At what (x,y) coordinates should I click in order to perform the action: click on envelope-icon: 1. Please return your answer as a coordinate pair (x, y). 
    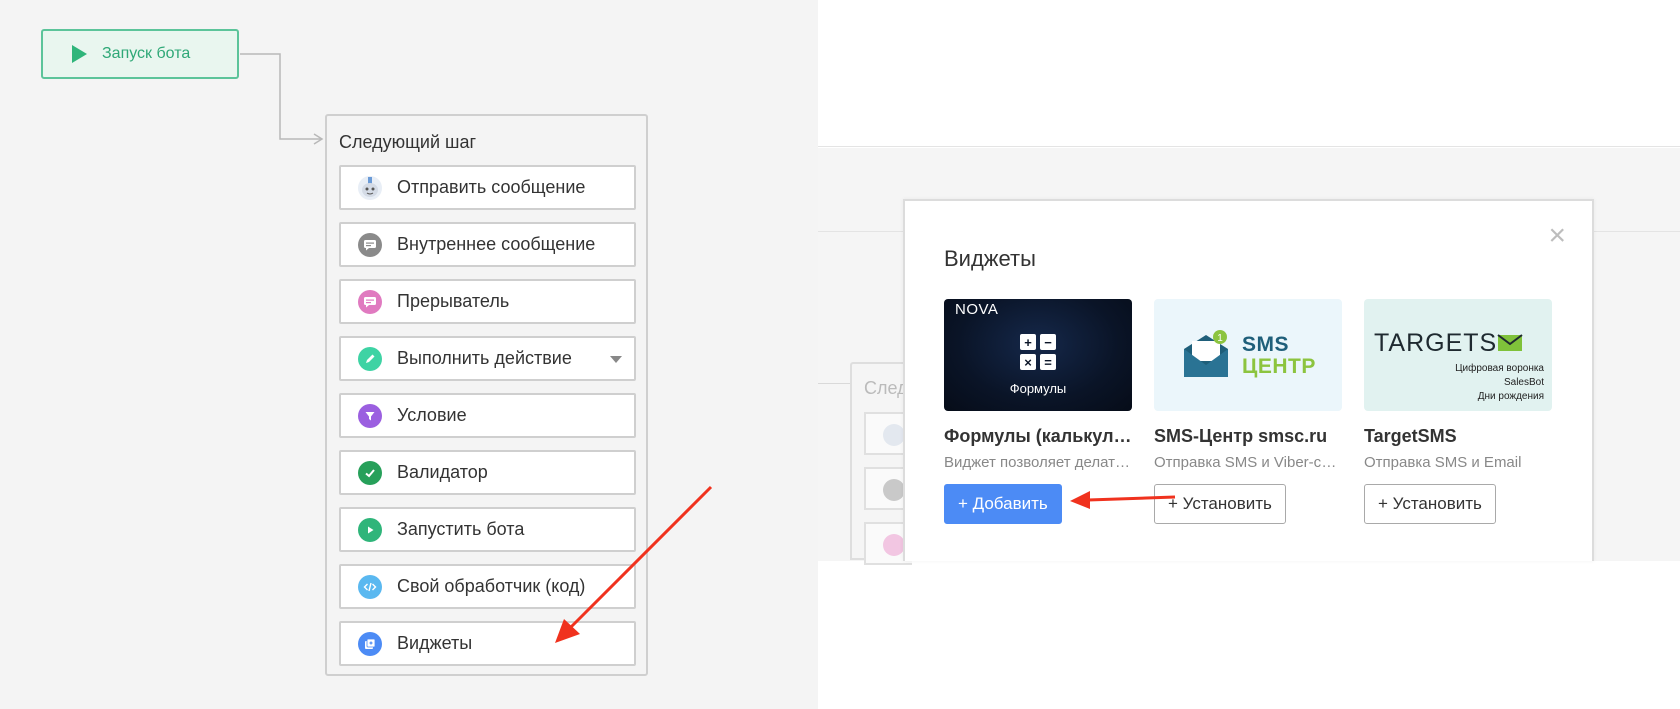
    Looking at the image, I should click on (1206, 353).